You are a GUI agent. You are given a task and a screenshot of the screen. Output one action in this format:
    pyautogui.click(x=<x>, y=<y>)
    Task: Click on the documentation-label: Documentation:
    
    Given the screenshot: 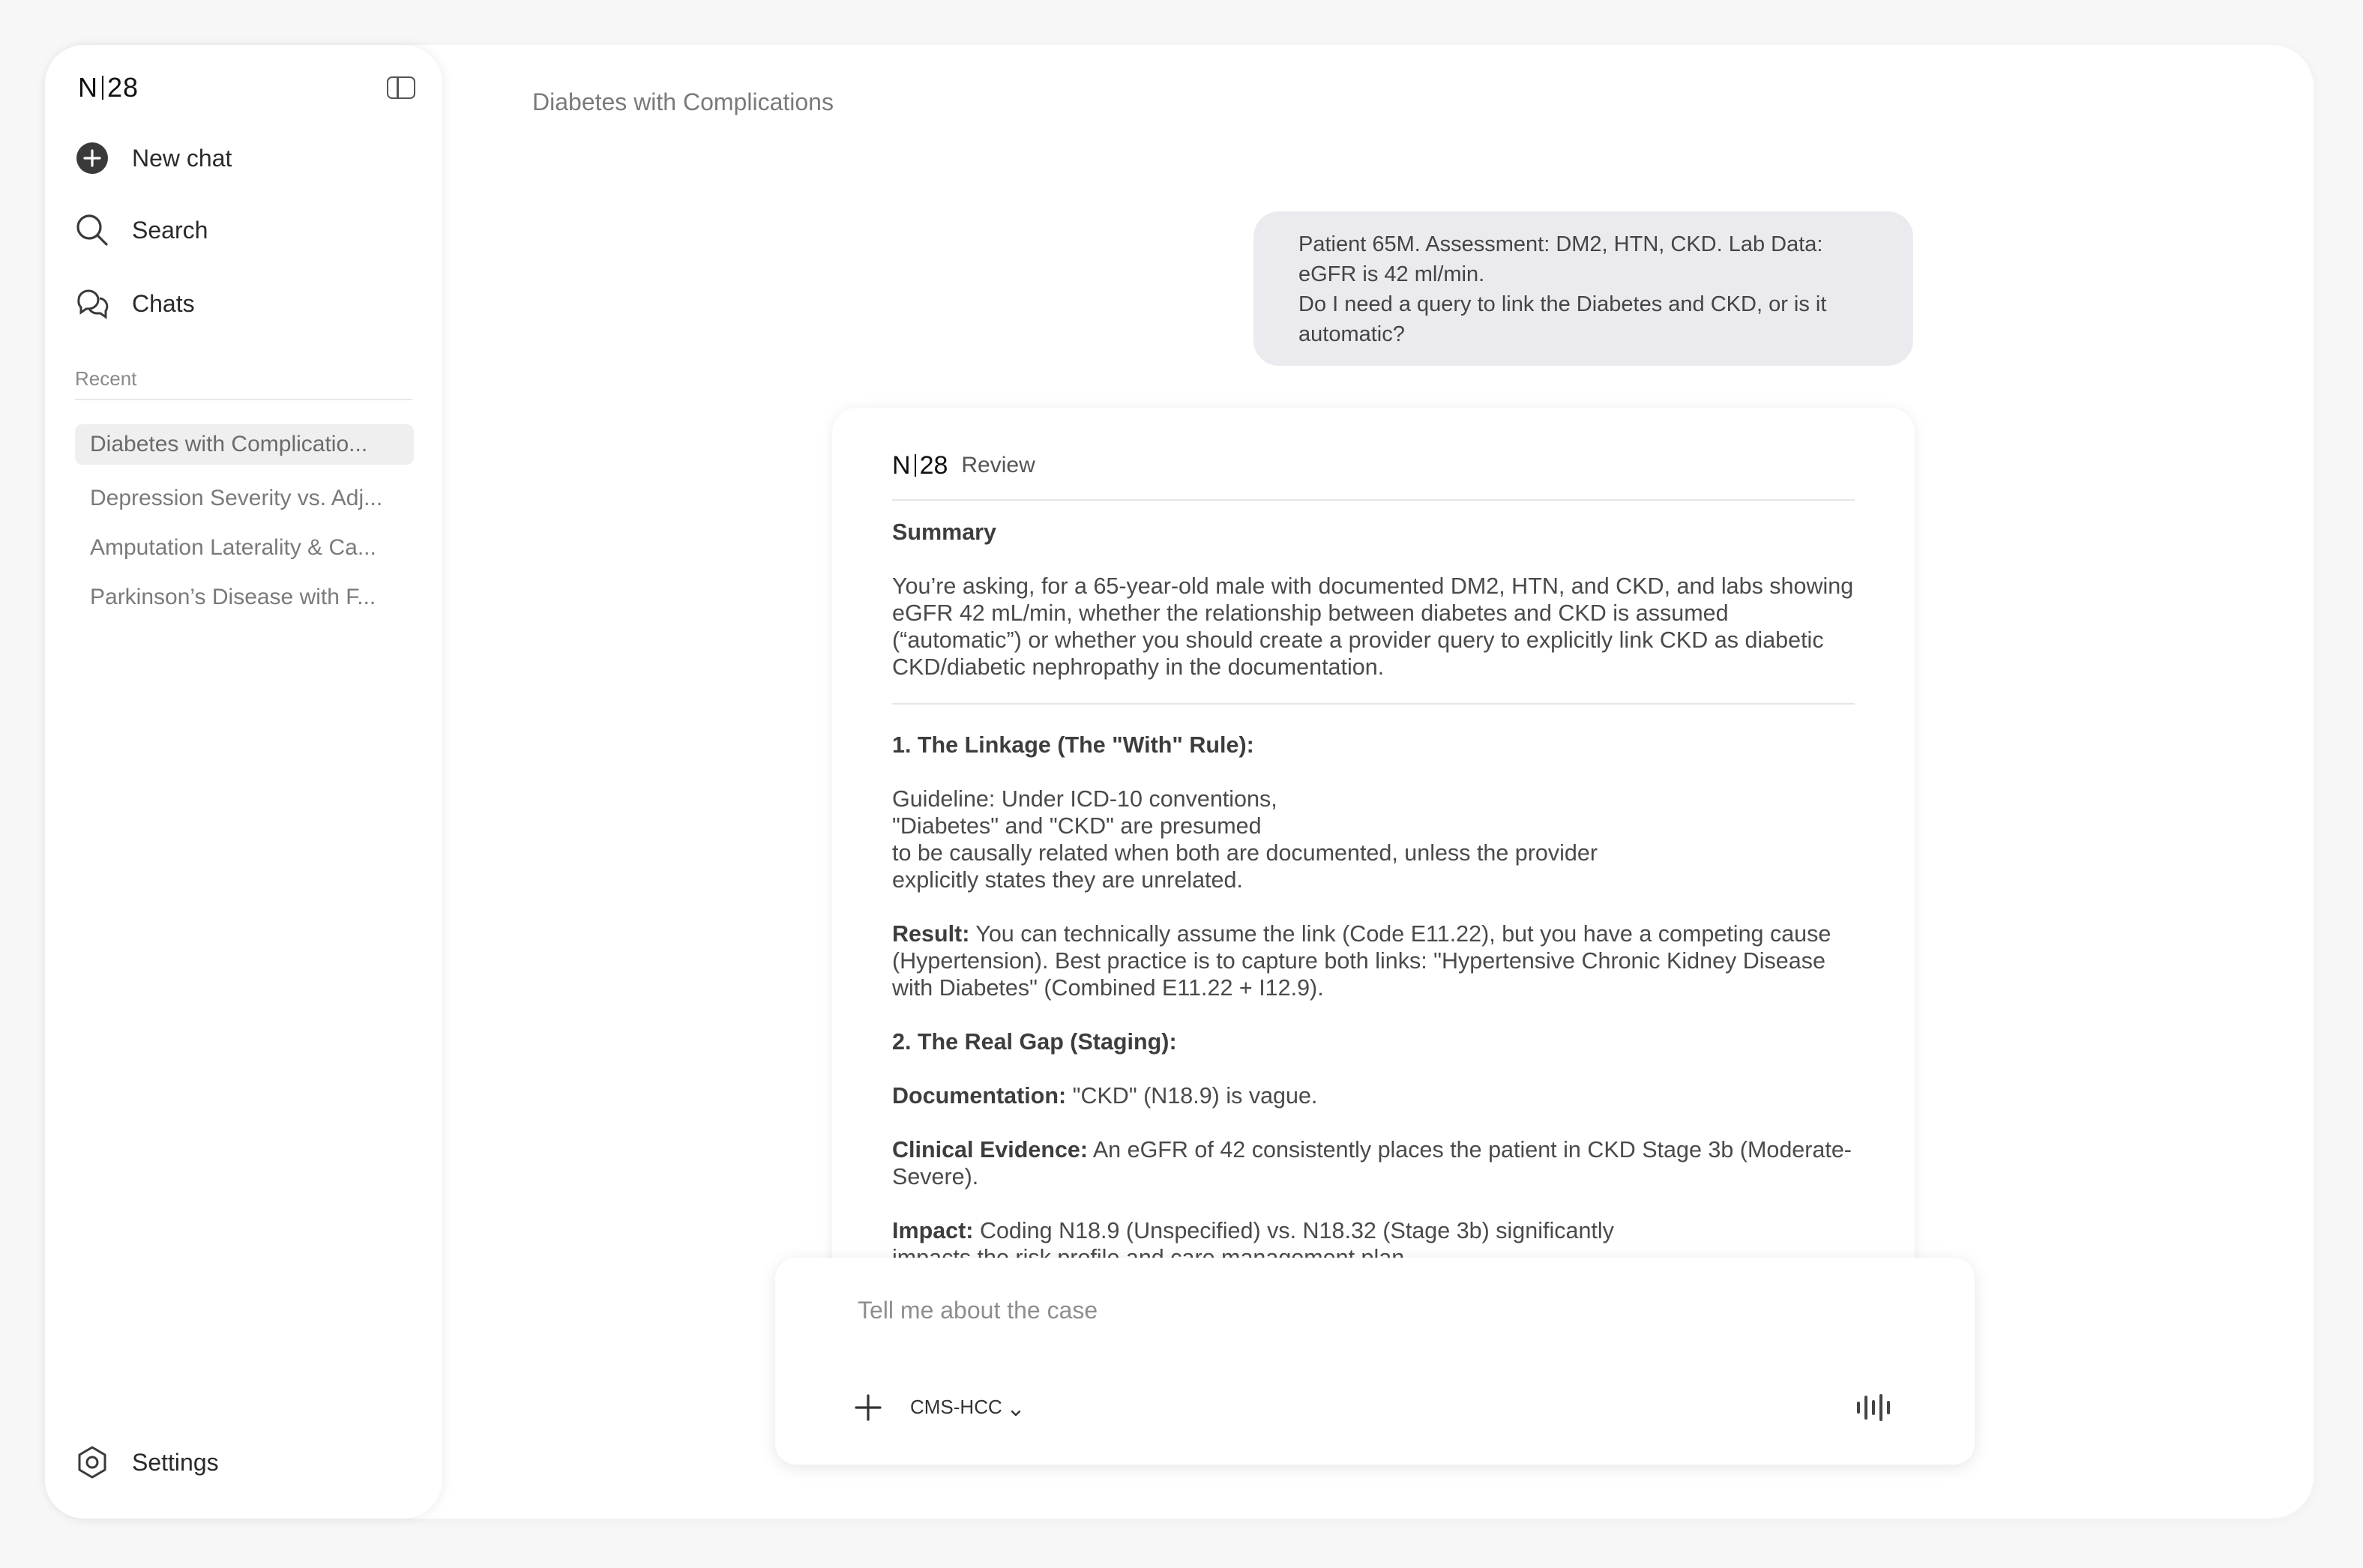 What is the action you would take?
    pyautogui.click(x=980, y=1096)
    